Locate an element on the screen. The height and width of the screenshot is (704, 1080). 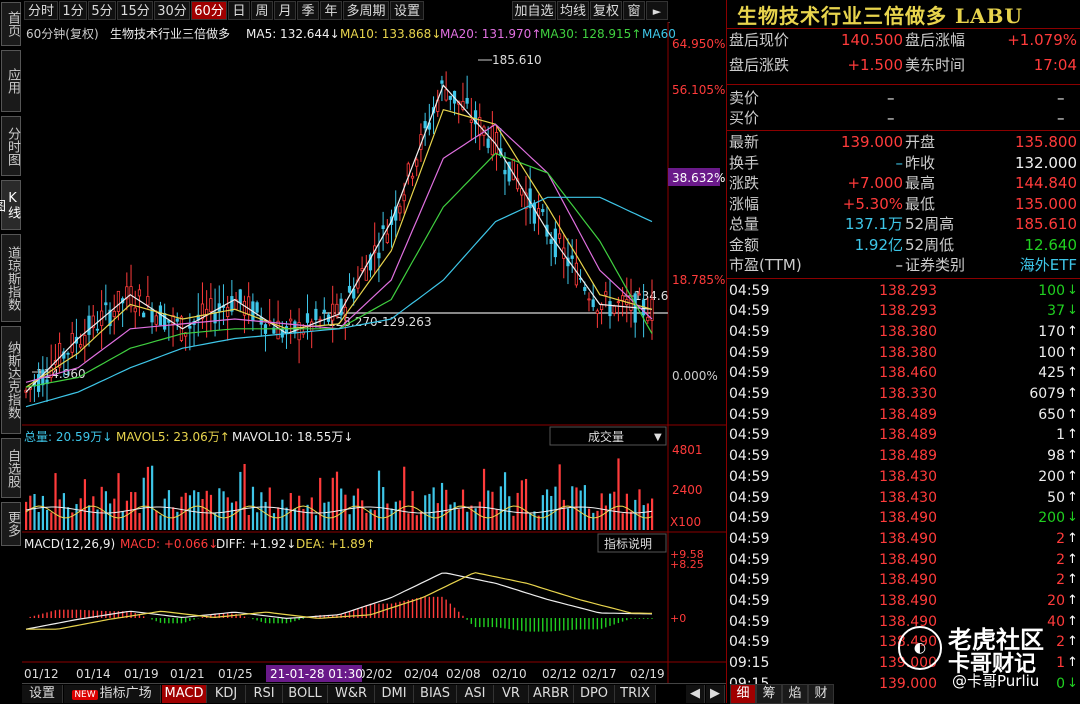
indicator-tab-asi: ASI is located at coordinates (475, 694).